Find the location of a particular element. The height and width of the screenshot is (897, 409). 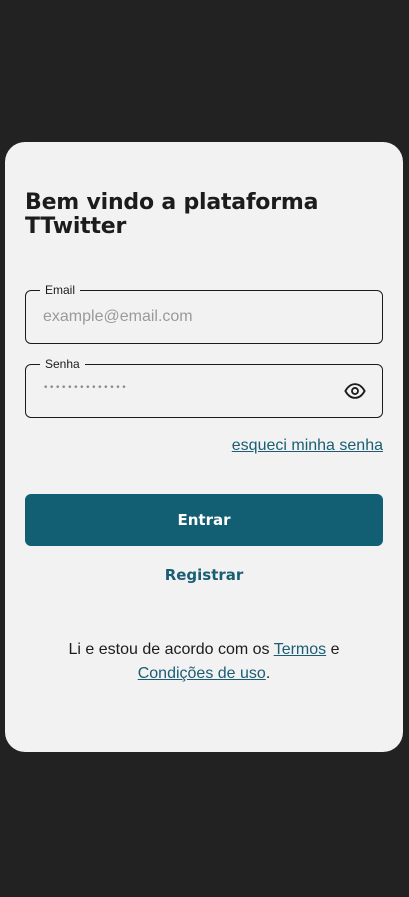

terms-connector: e is located at coordinates (333, 649).